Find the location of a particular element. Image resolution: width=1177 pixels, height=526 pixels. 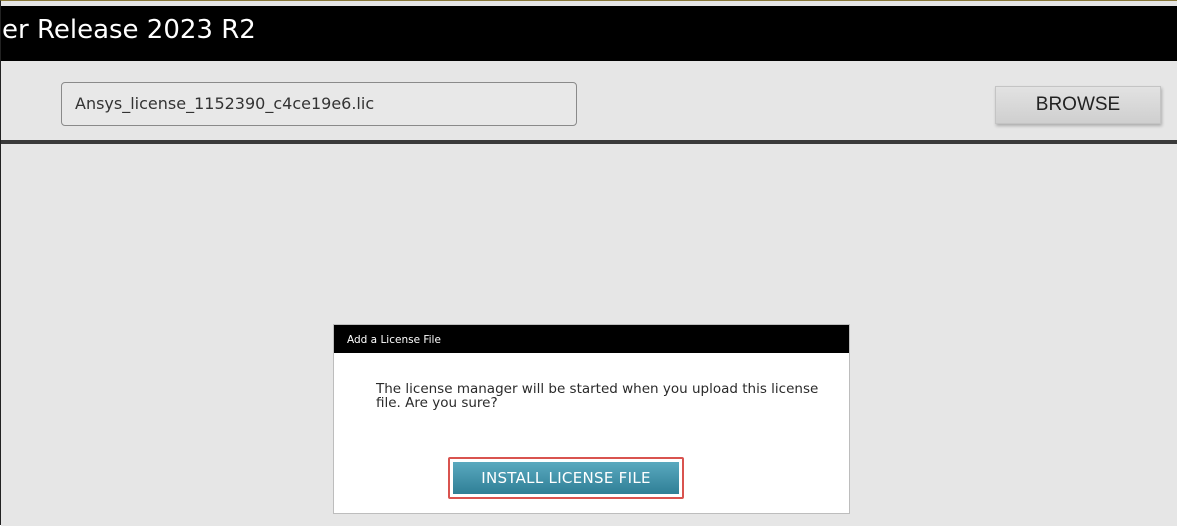

install-license-file-button: INSTALL LICENSE FILE is located at coordinates (566, 478).